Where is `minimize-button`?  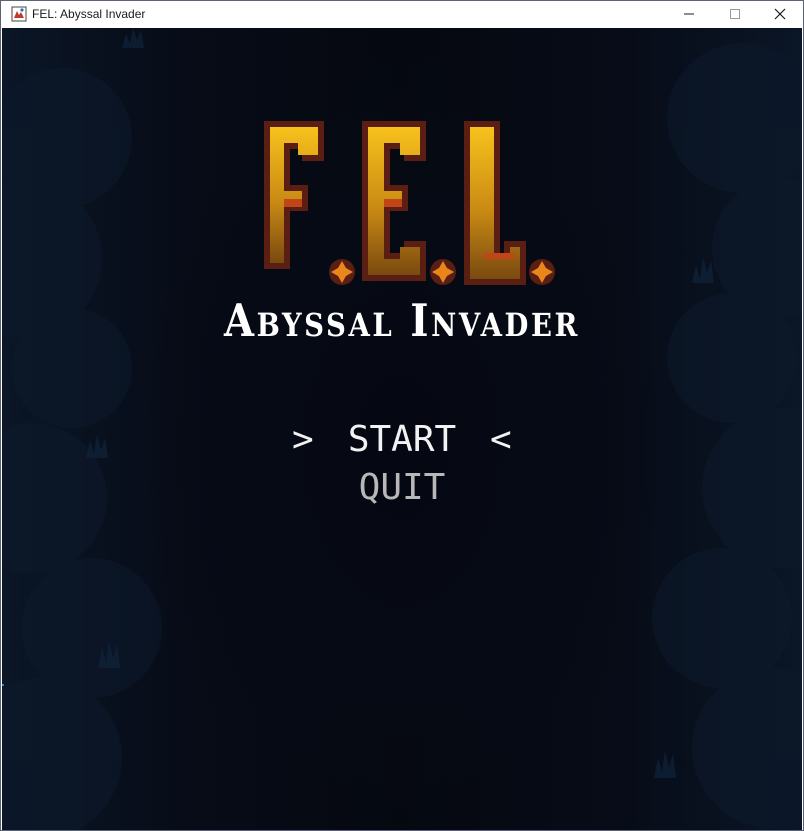
minimize-button is located at coordinates (689, 14).